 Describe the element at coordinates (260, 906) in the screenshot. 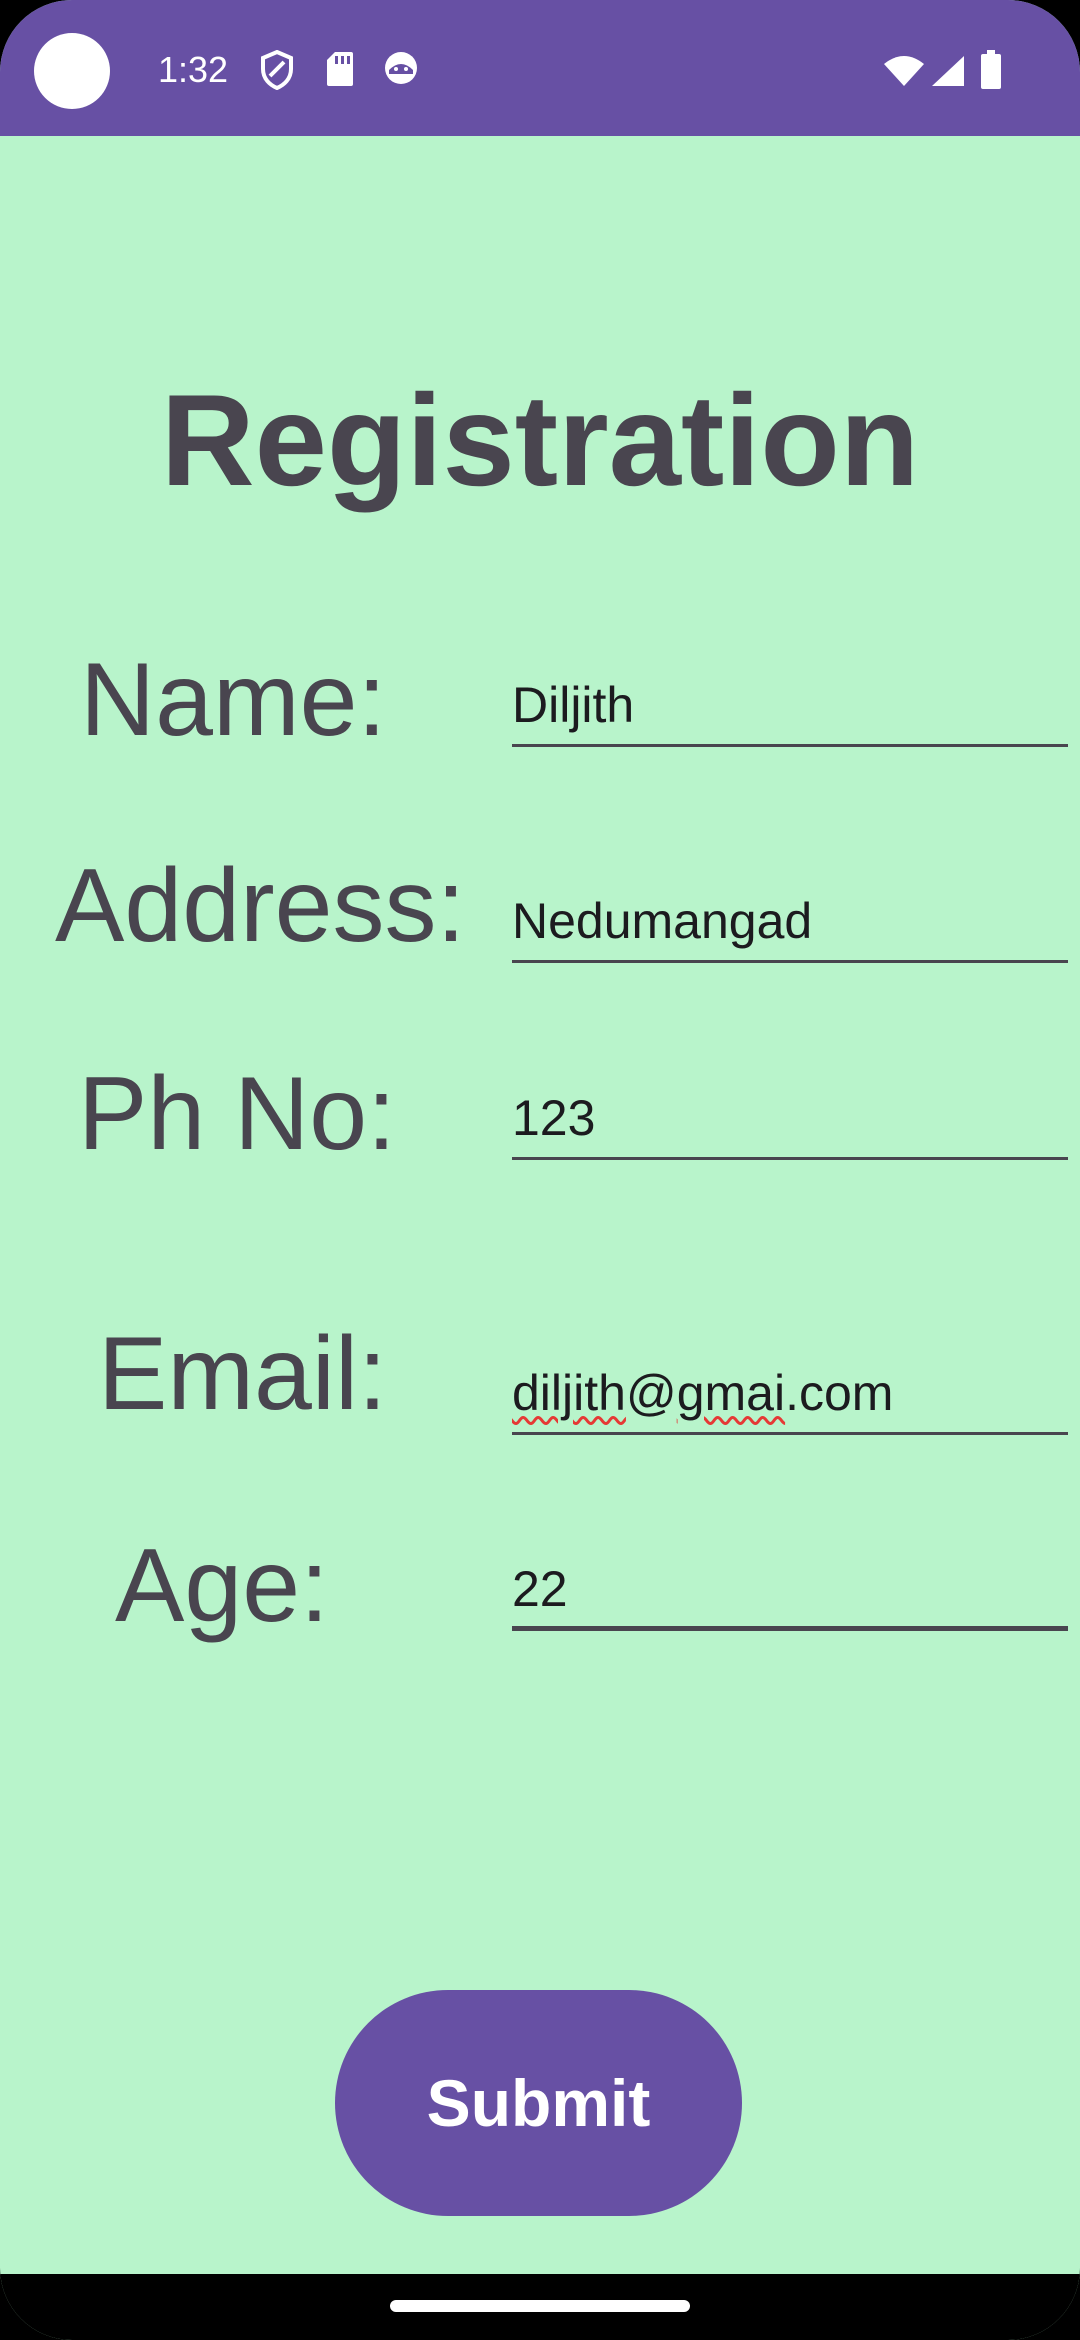

I see `address-label: Address:` at that location.